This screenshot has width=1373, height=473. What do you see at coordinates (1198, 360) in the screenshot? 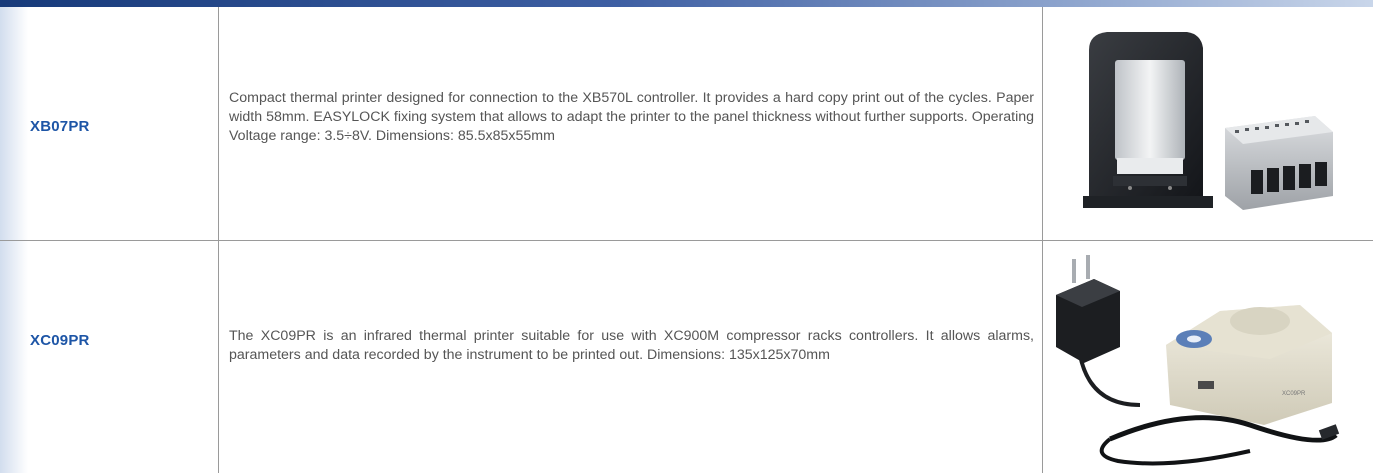
I see `product-image-desktop-printer: XC09PR` at bounding box center [1198, 360].